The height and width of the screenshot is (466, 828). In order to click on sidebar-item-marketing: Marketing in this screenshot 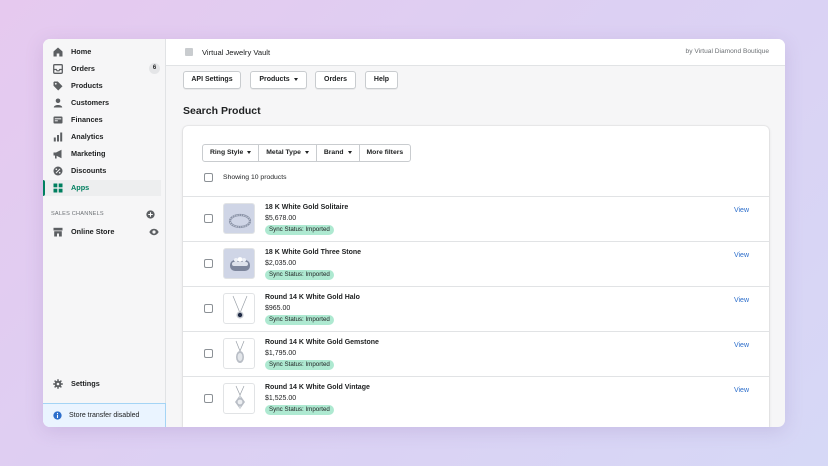, I will do `click(104, 154)`.